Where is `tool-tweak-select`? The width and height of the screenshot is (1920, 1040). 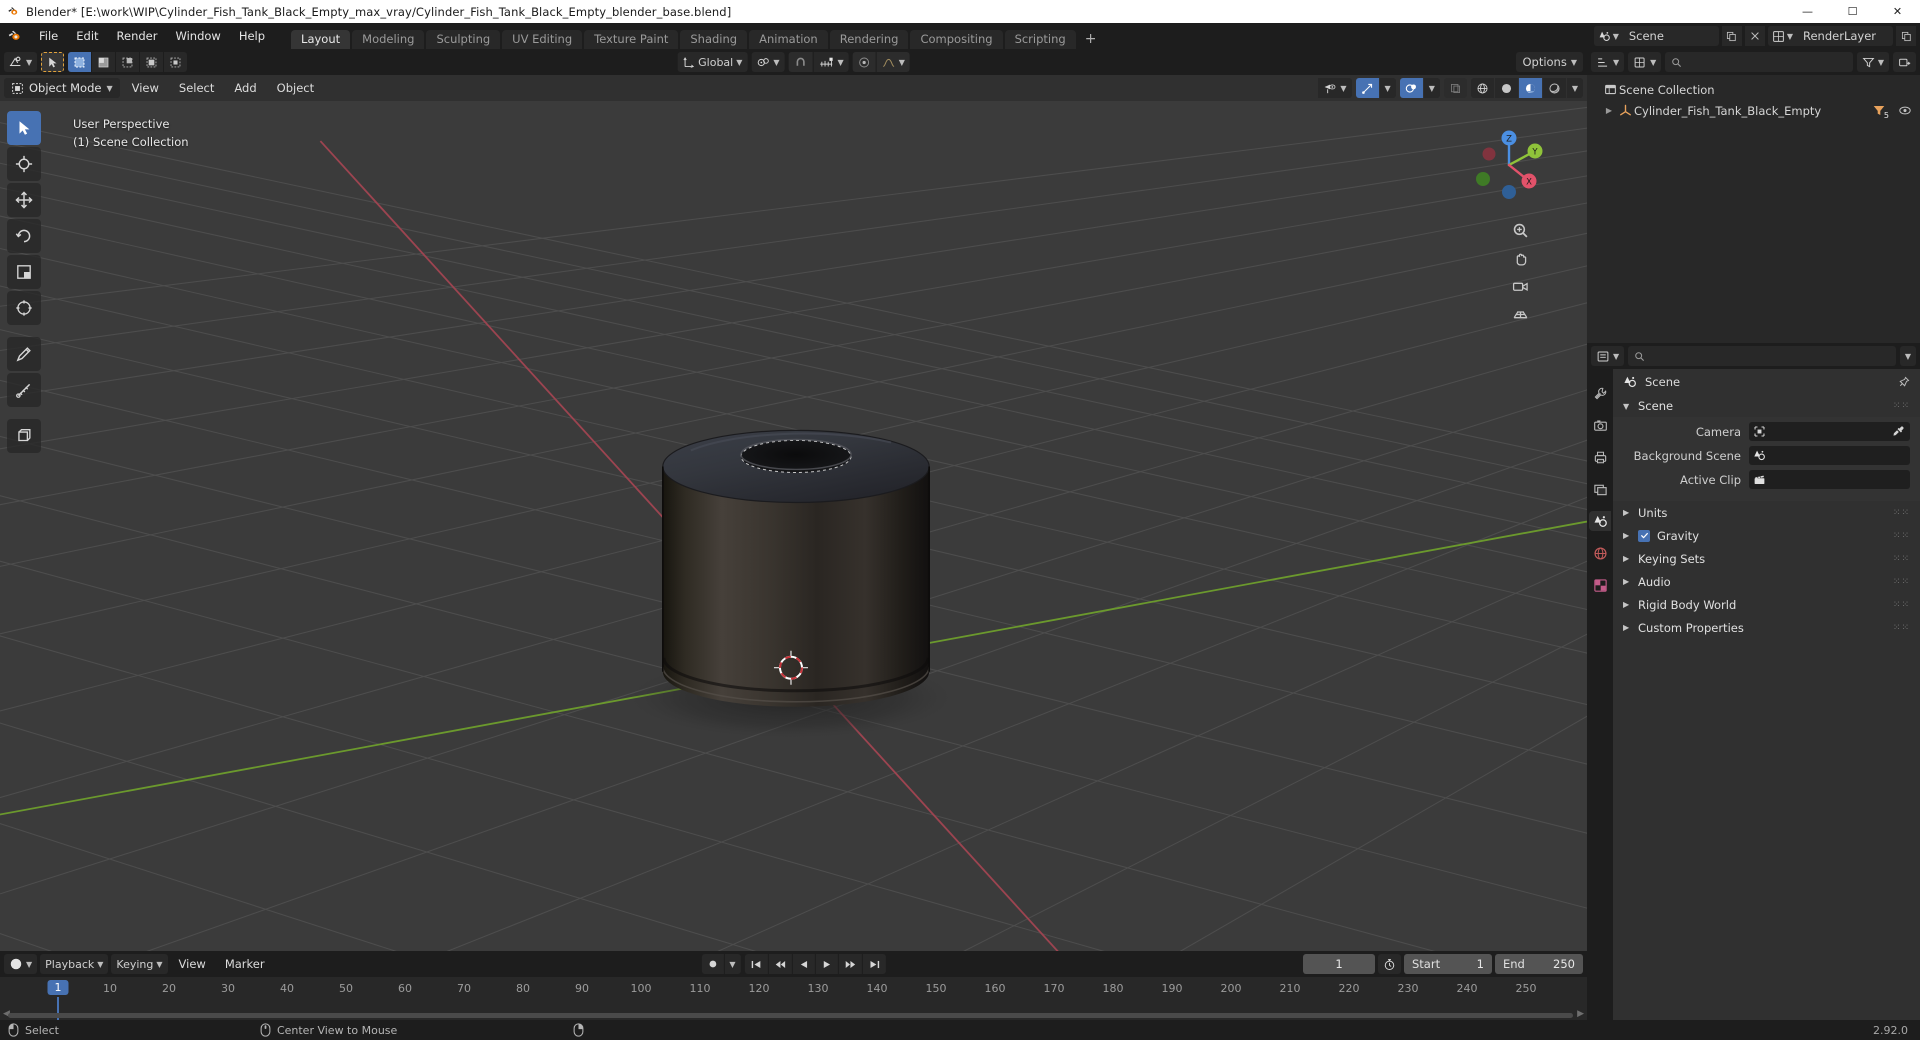
tool-tweak-select is located at coordinates (24, 128).